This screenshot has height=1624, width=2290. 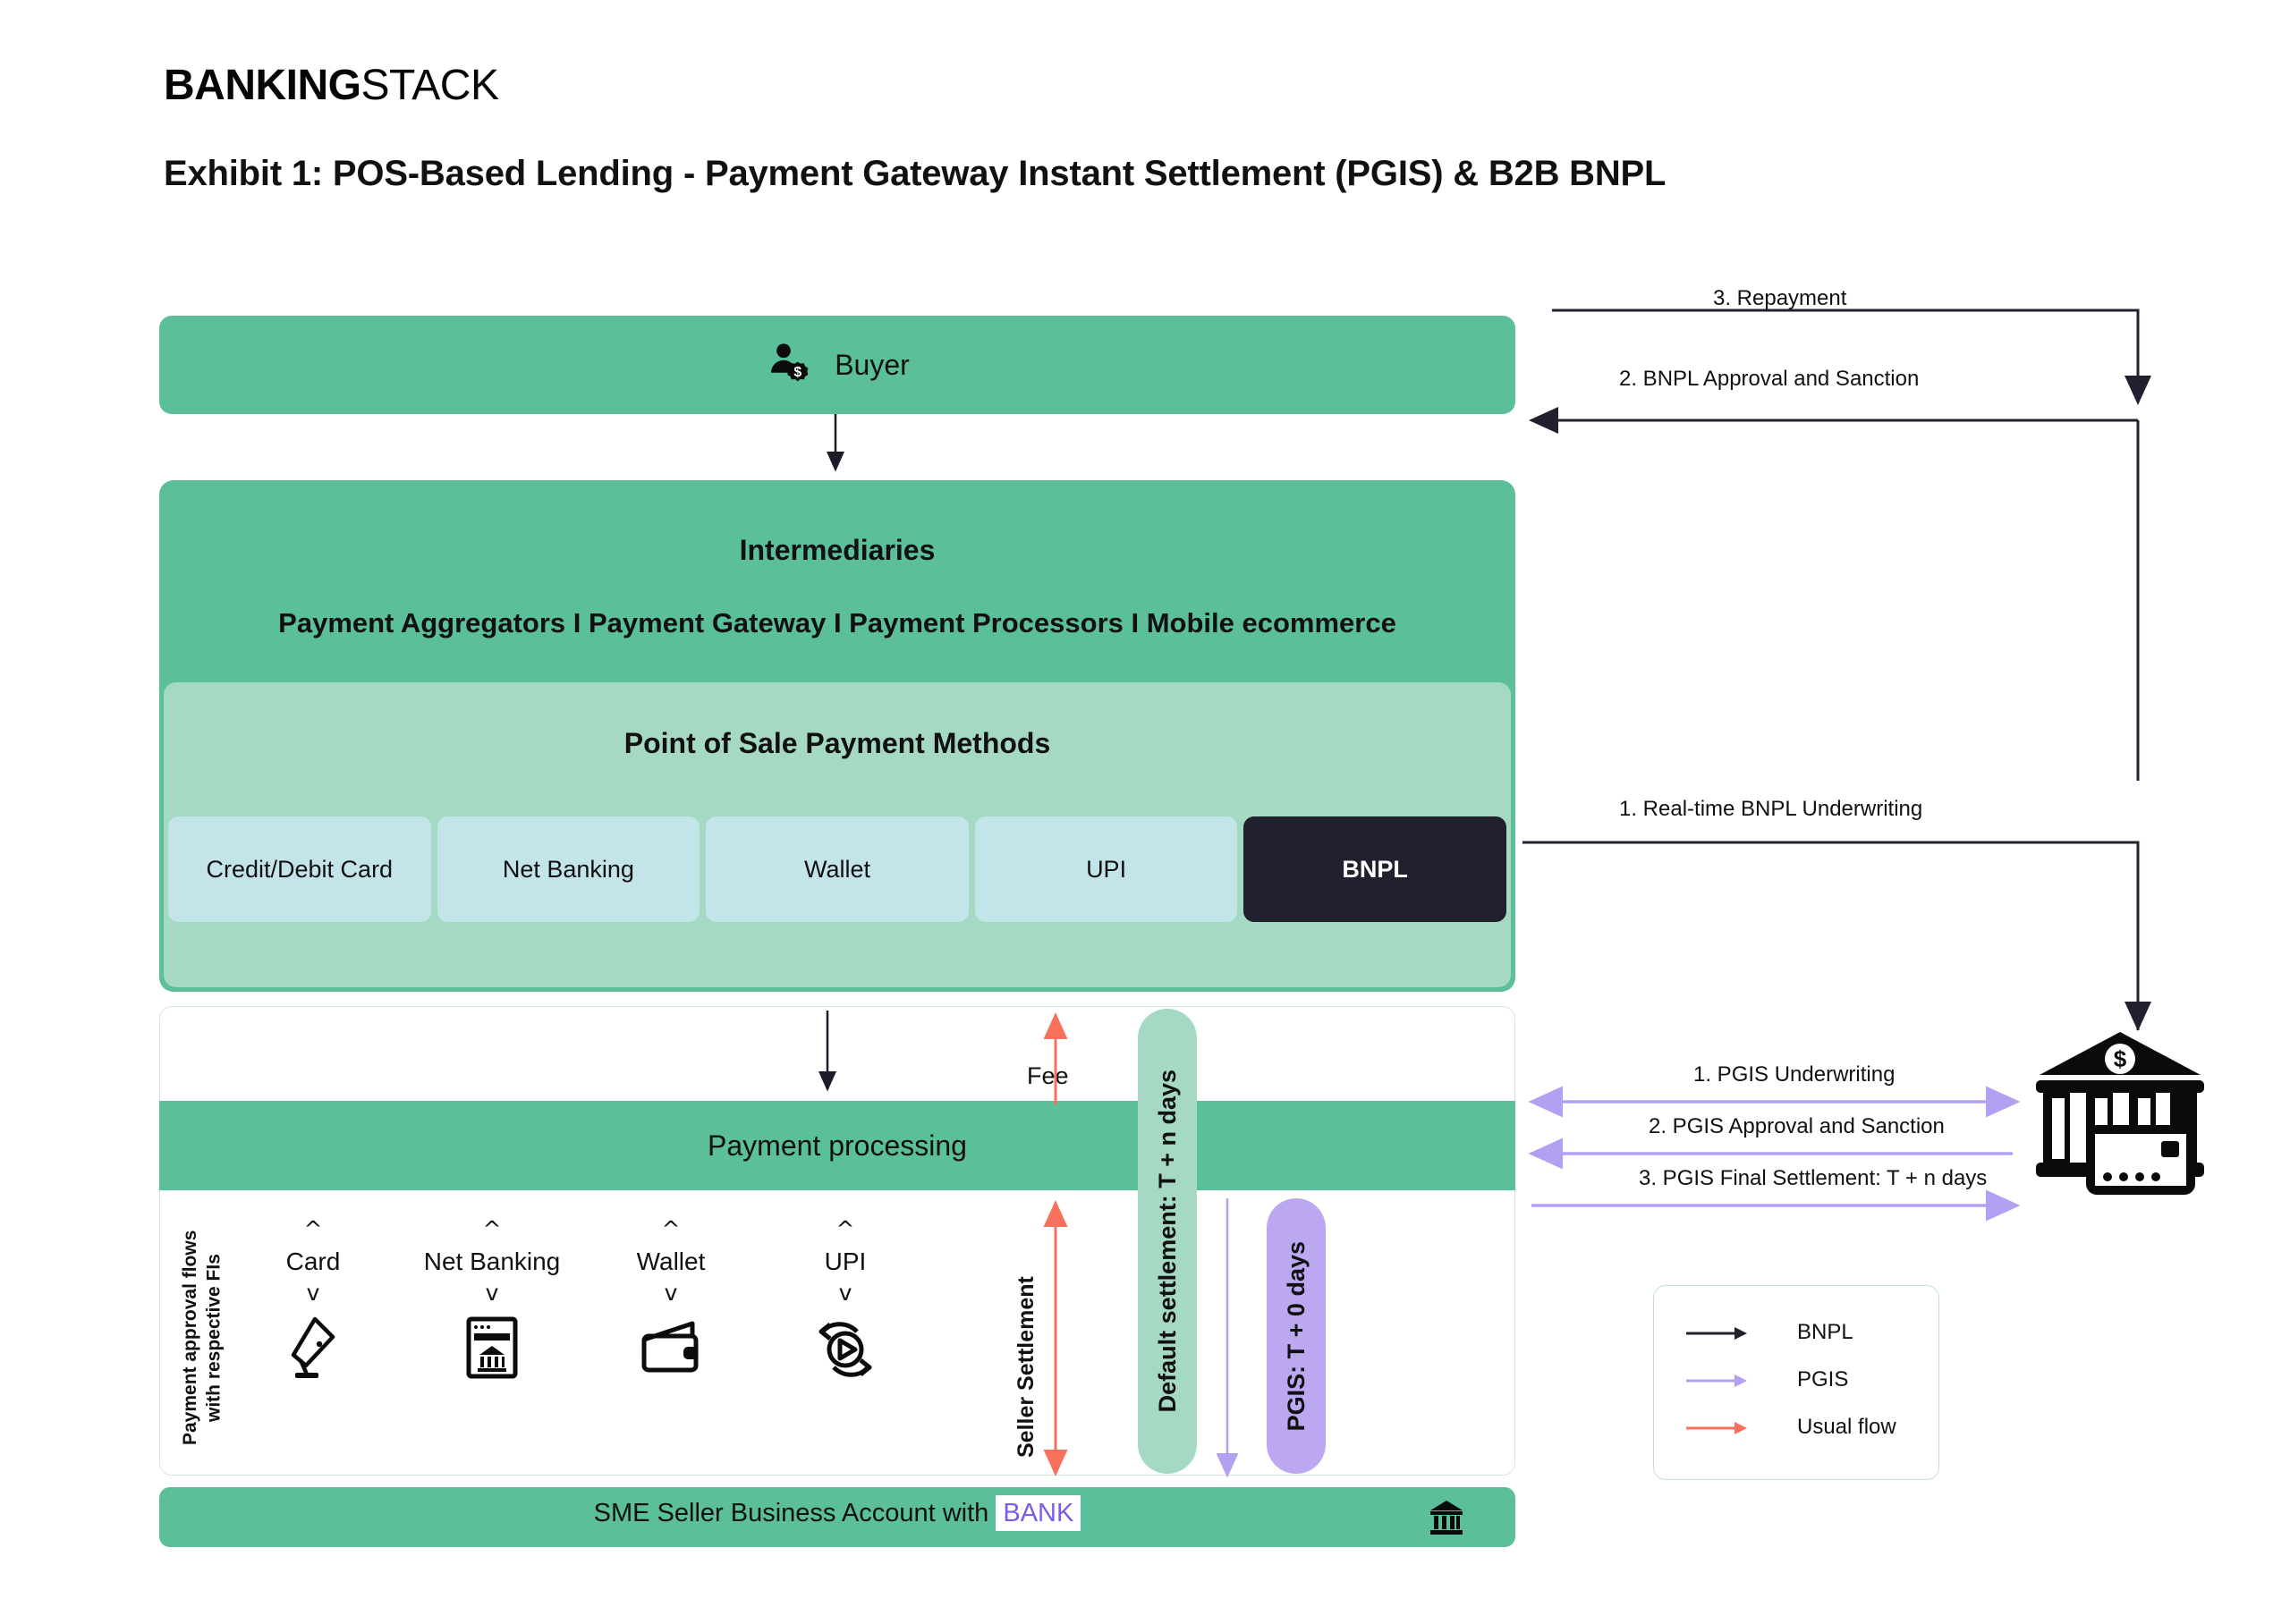 I want to click on legend-arrow-bnpl-icon, so click(x=1716, y=1333).